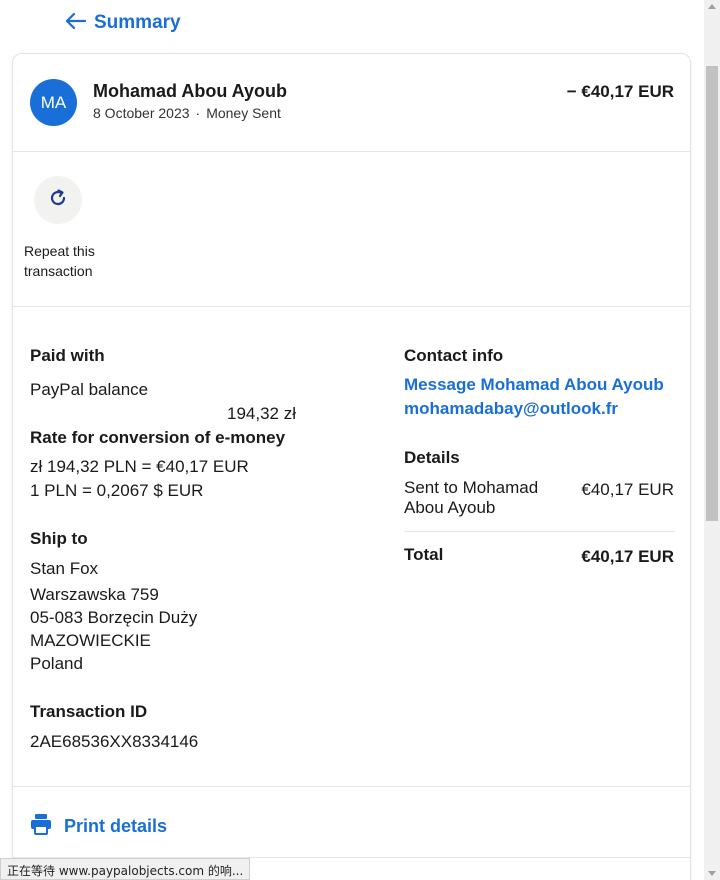 The image size is (720, 880). I want to click on vertical-scrollbar, so click(712, 440).